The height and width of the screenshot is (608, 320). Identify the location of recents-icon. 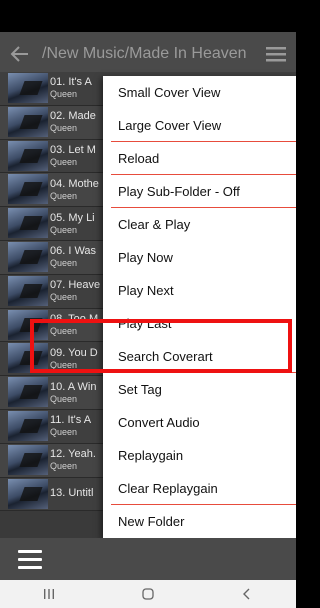
(49, 594).